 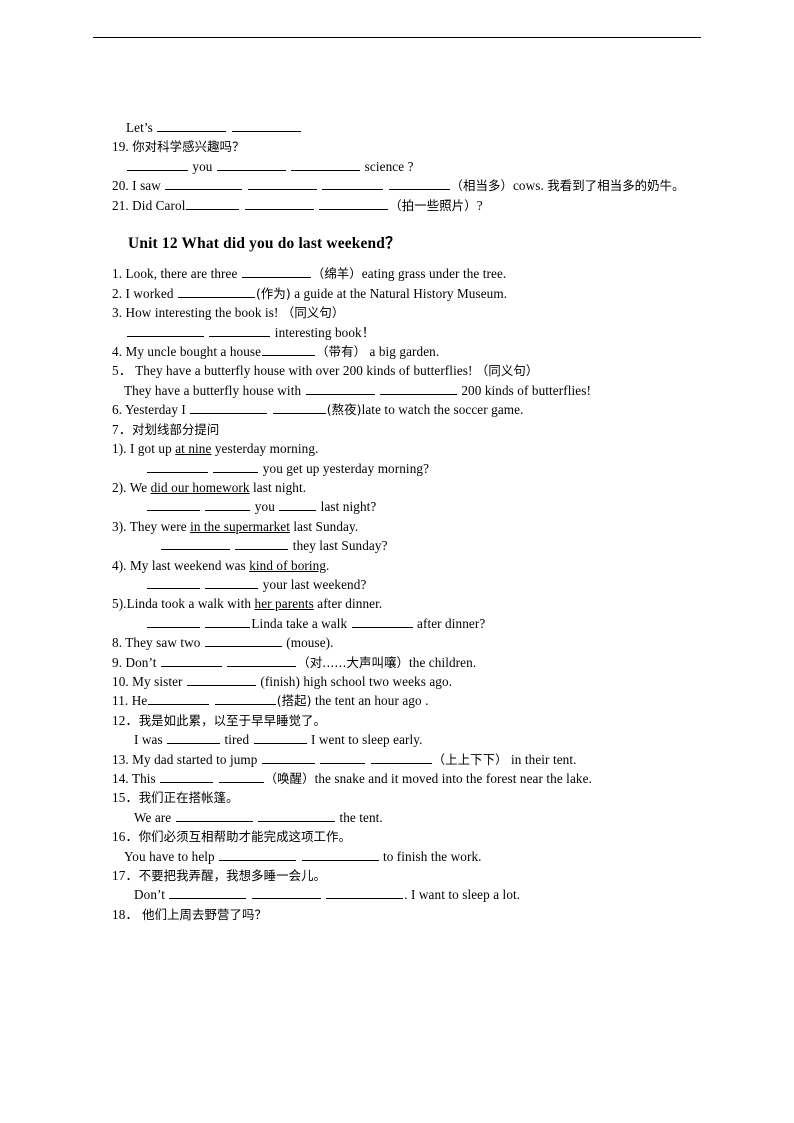 What do you see at coordinates (151, 410) in the screenshot?
I see `line-text: 6. Yesterday I` at bounding box center [151, 410].